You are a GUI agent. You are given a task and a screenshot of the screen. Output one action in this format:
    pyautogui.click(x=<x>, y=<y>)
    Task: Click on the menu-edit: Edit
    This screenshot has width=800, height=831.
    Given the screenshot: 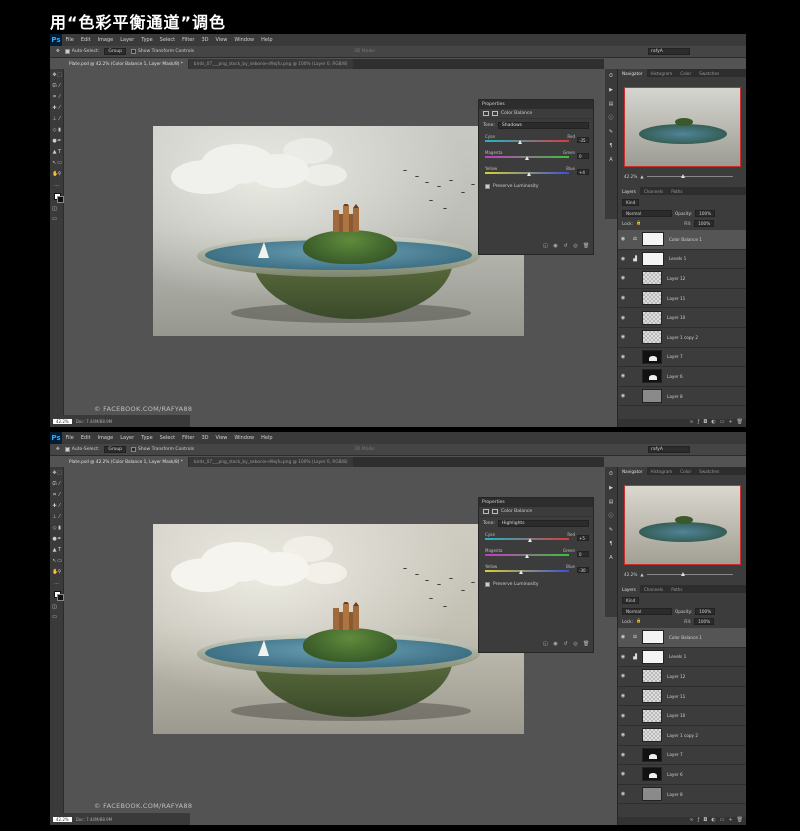 What is the action you would take?
    pyautogui.click(x=85, y=40)
    